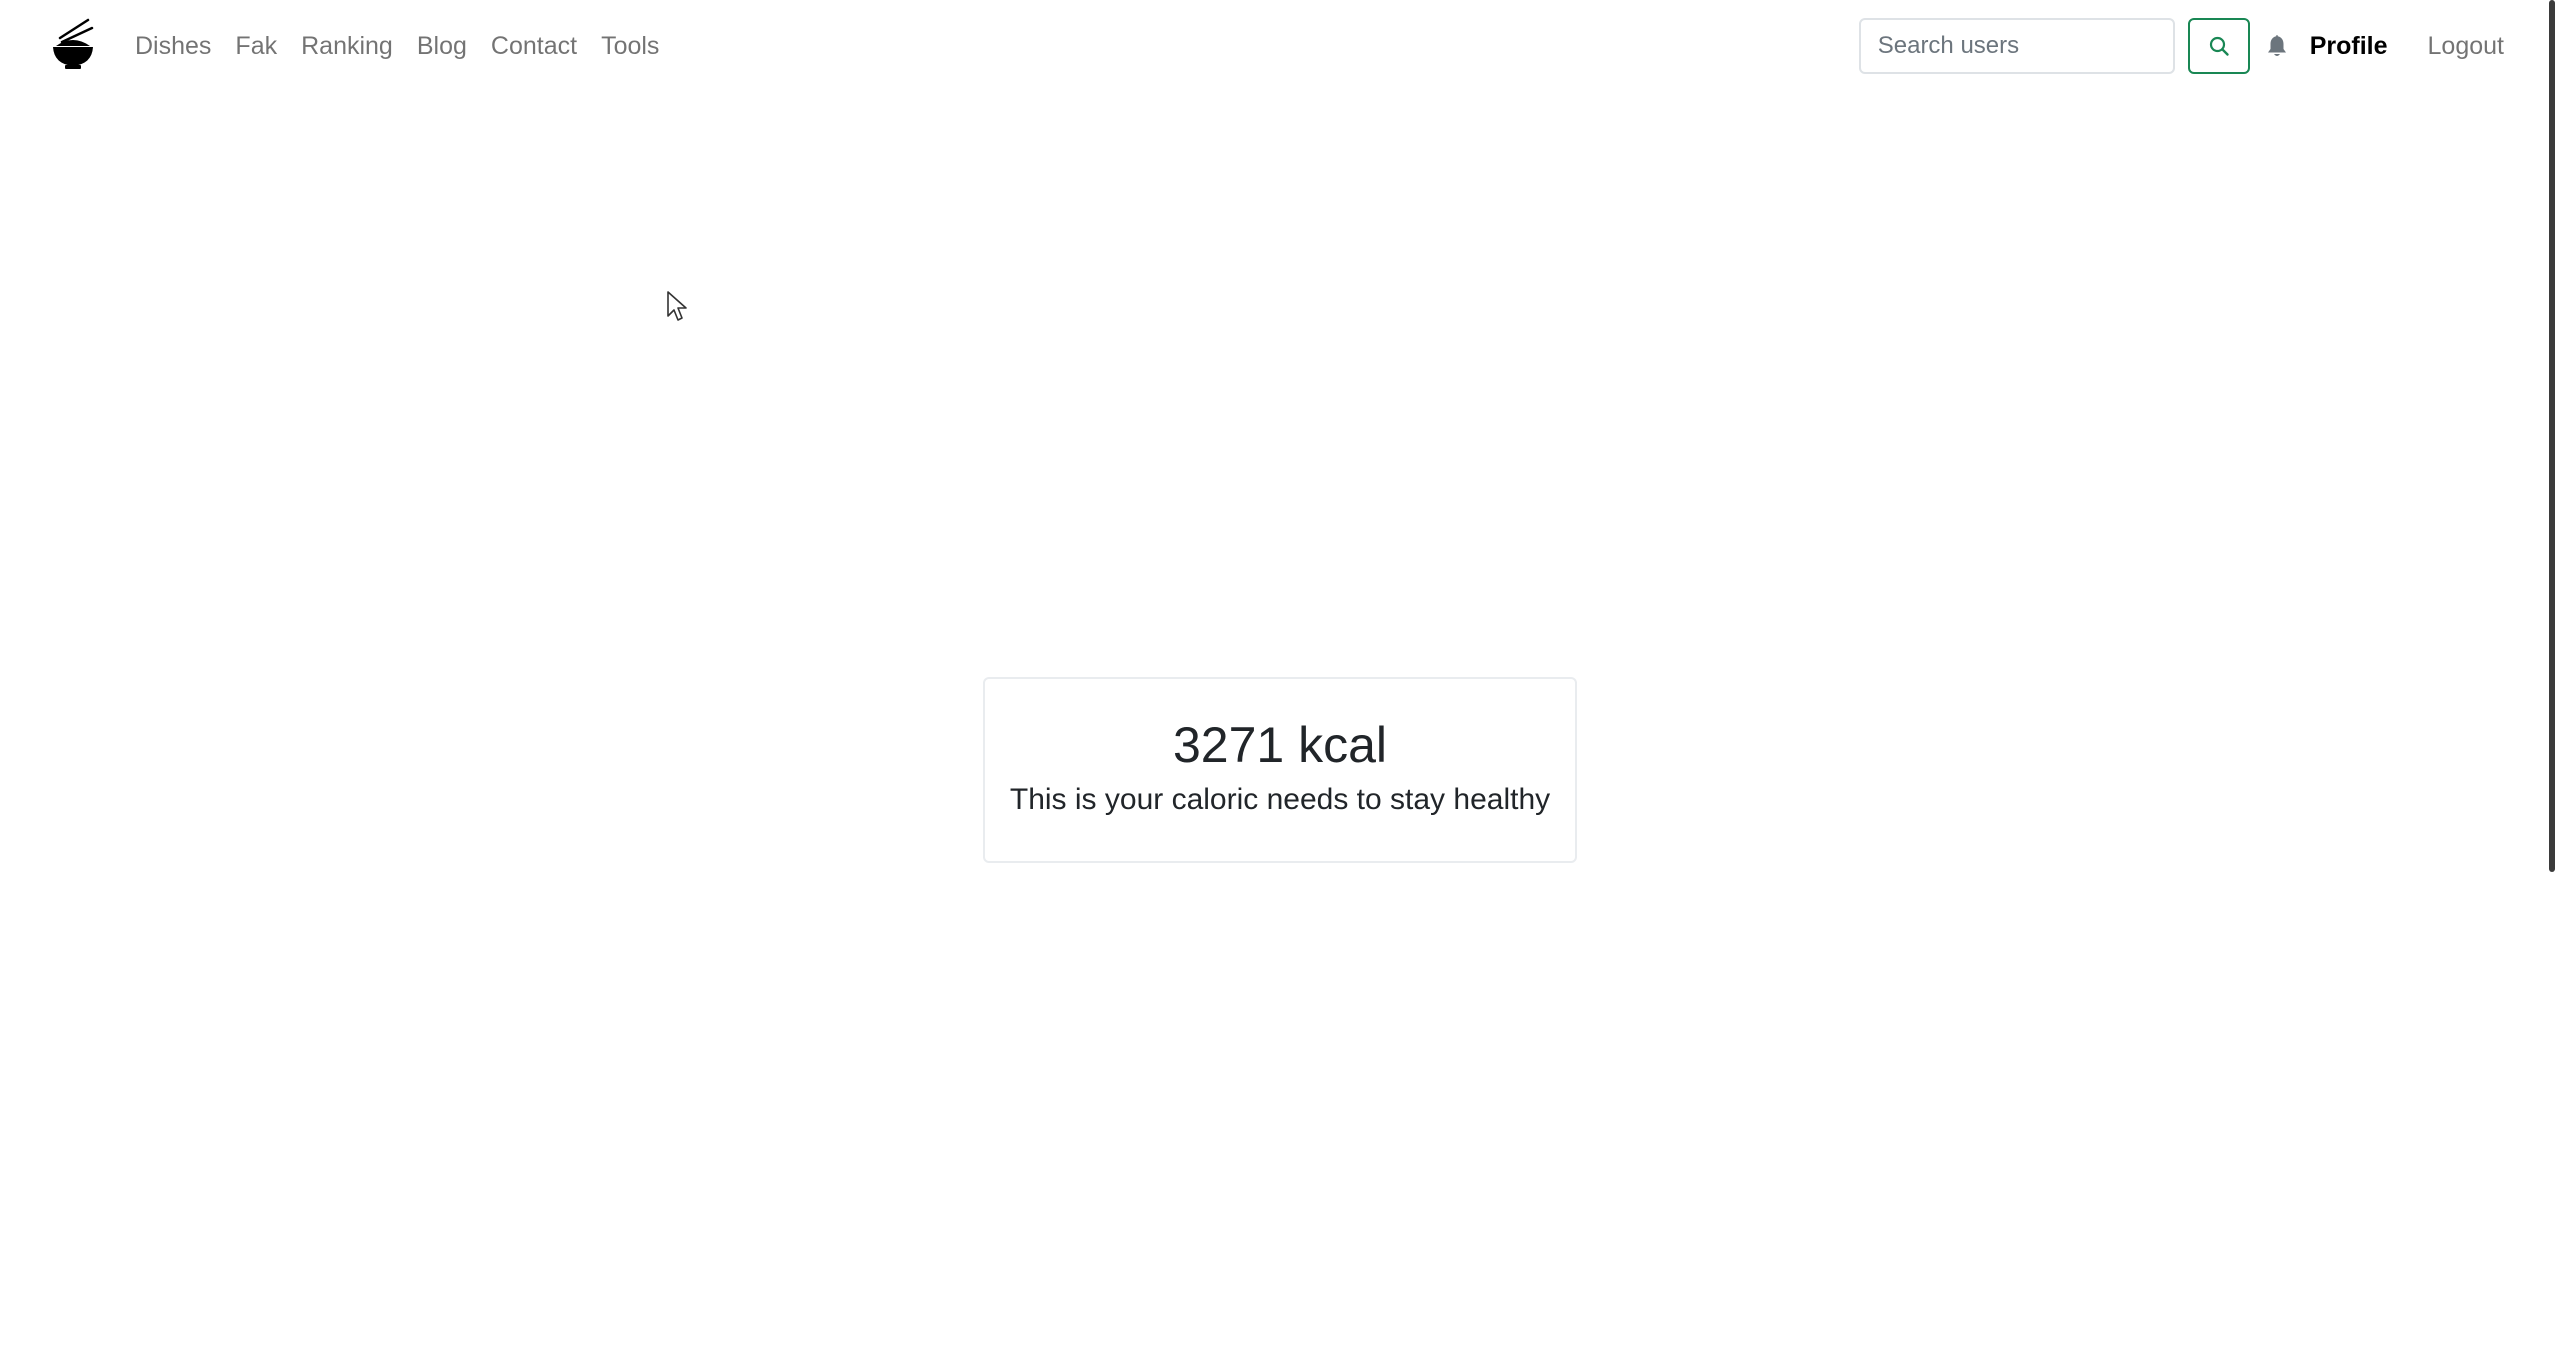 The image size is (2555, 1357). What do you see at coordinates (179, 46) in the screenshot?
I see `nav-link-dishes: Dishes` at bounding box center [179, 46].